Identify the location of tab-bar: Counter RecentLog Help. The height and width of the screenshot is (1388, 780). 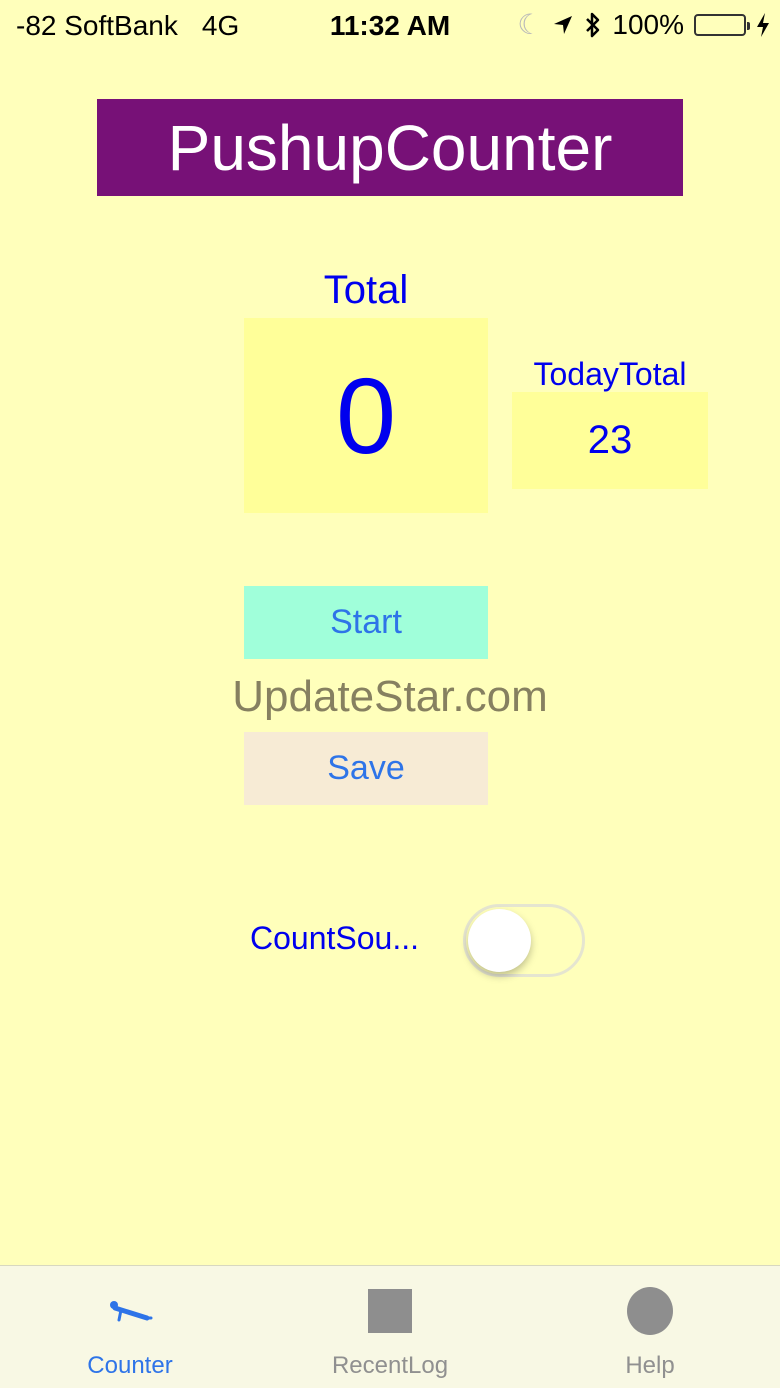
(390, 1326).